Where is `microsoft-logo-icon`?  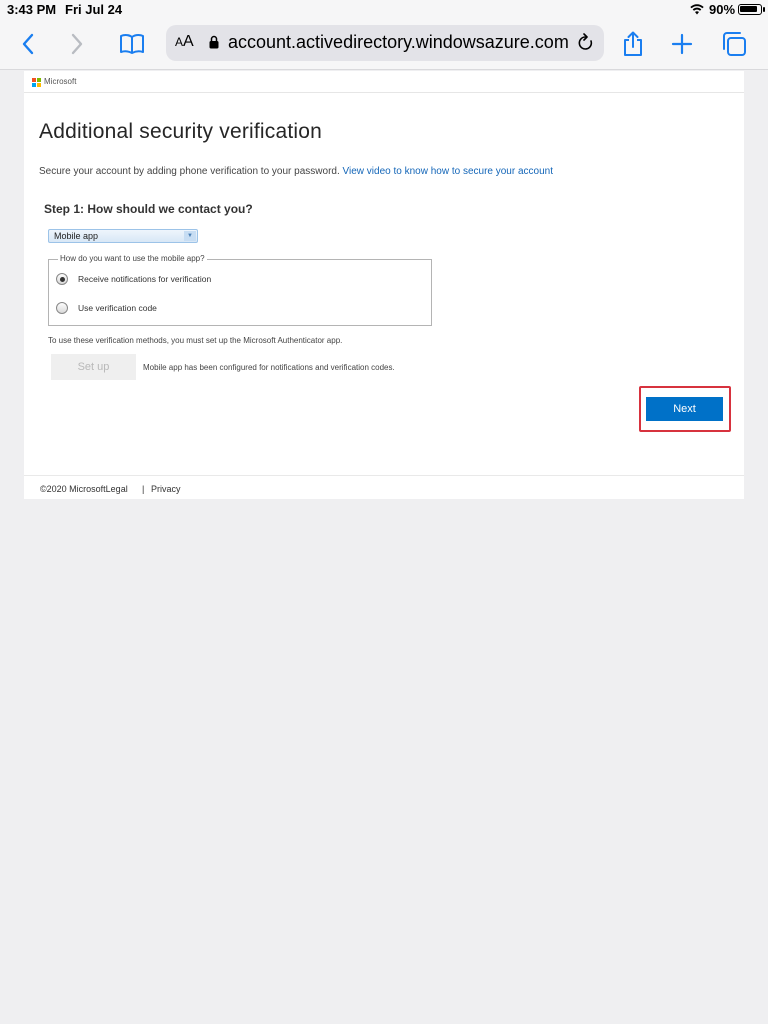
microsoft-logo-icon is located at coordinates (36, 82).